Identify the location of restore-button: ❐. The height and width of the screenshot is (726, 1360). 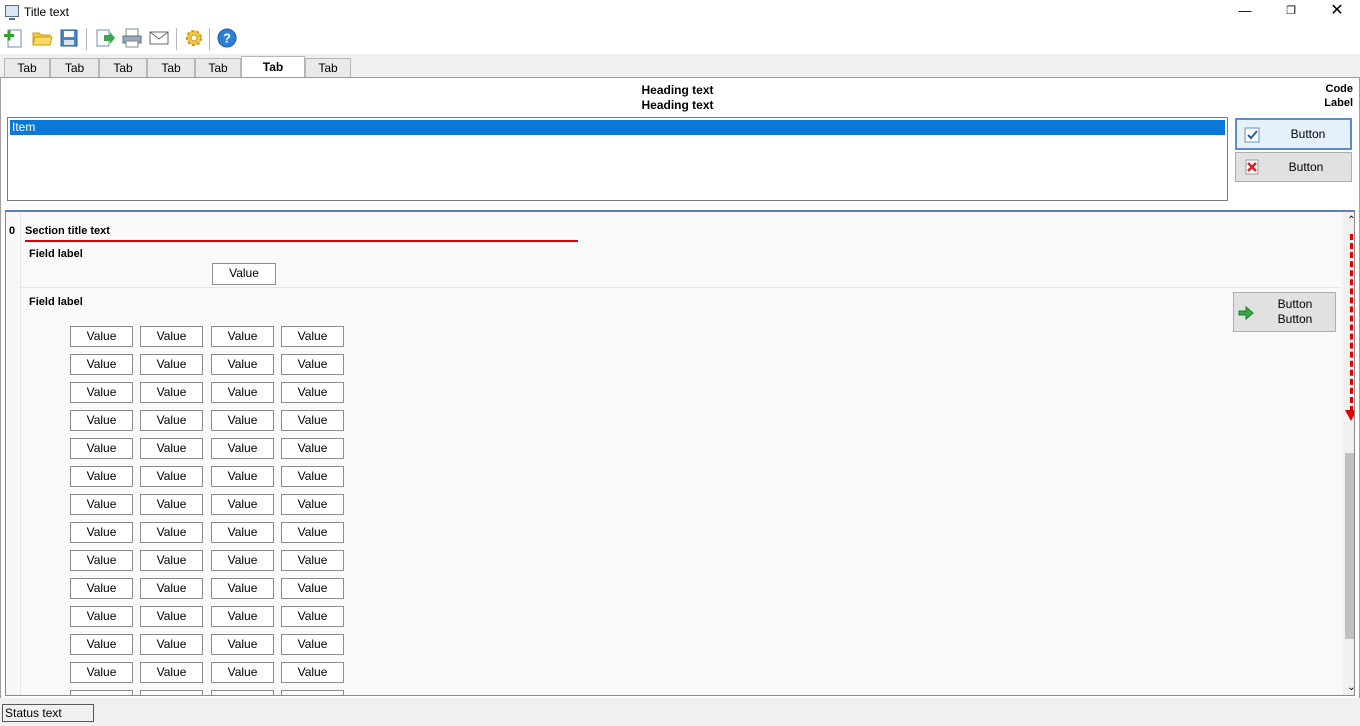
(1291, 12).